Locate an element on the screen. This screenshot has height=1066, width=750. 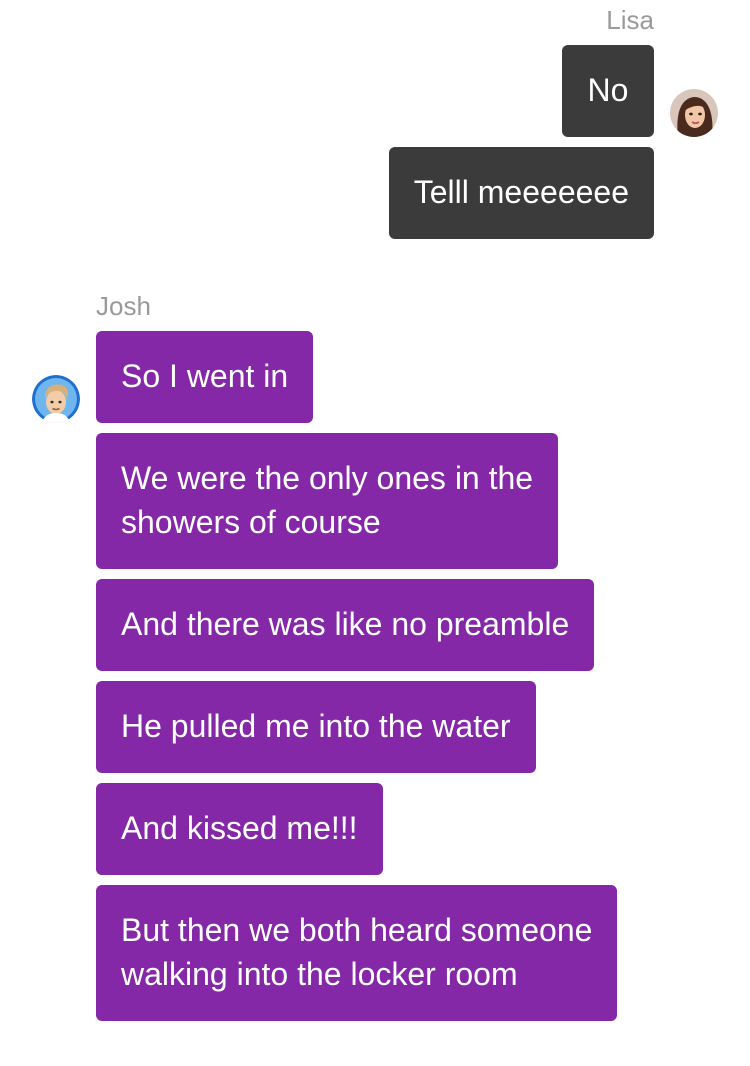
message-text: No is located at coordinates (608, 90).